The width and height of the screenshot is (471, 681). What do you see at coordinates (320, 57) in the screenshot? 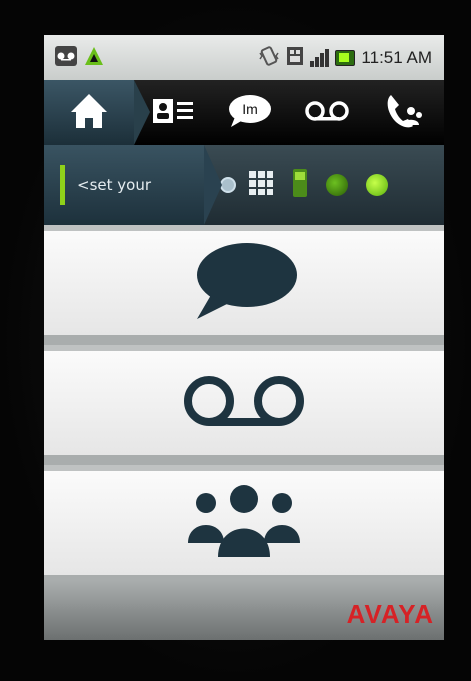
I see `signal-bars-icon` at bounding box center [320, 57].